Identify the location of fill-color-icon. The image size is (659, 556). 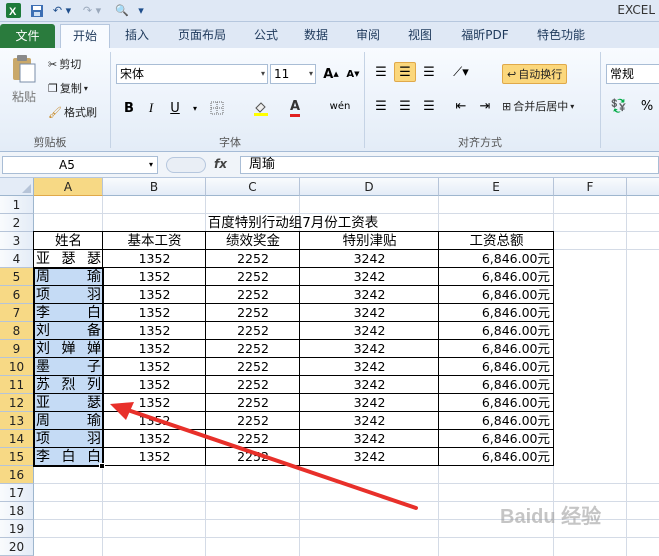
(261, 108).